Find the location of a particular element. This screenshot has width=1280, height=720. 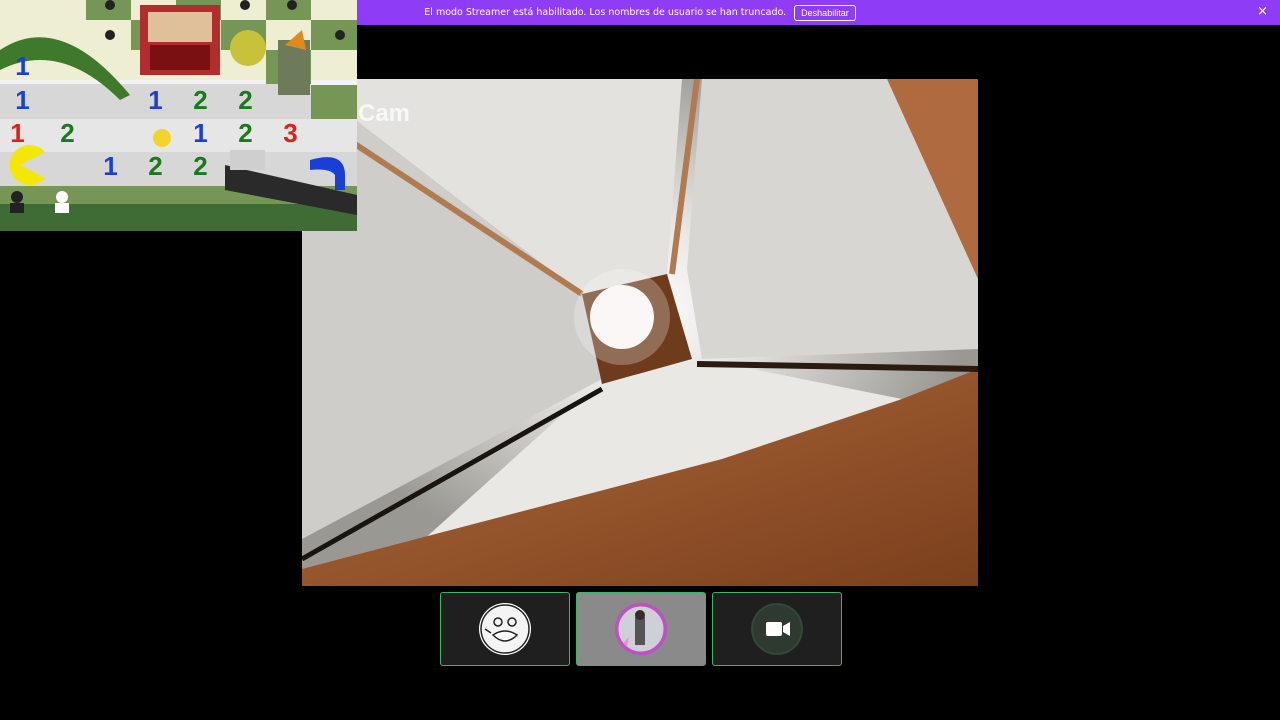

disable-streamer-mode-button: Deshabilitar is located at coordinates (825, 12).